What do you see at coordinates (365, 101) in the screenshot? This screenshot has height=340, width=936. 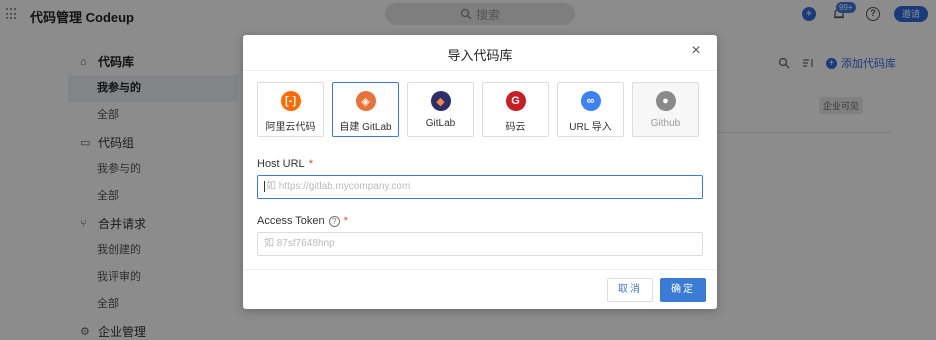 I see `gitlab-self-icon: ◈` at bounding box center [365, 101].